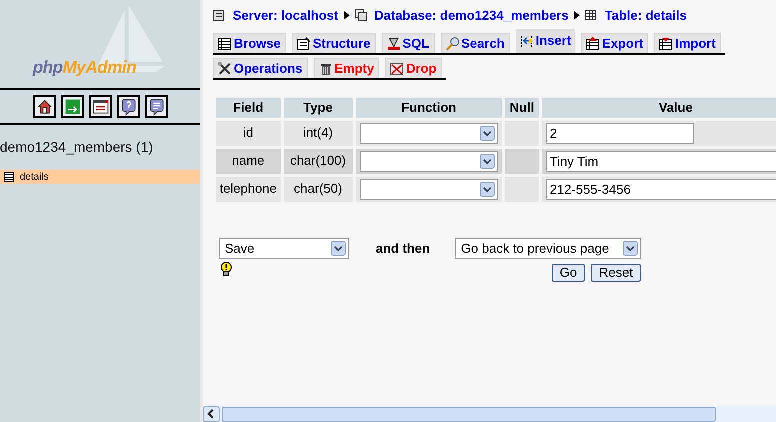 The height and width of the screenshot is (422, 776). What do you see at coordinates (469, 414) in the screenshot?
I see `scroll-thumb` at bounding box center [469, 414].